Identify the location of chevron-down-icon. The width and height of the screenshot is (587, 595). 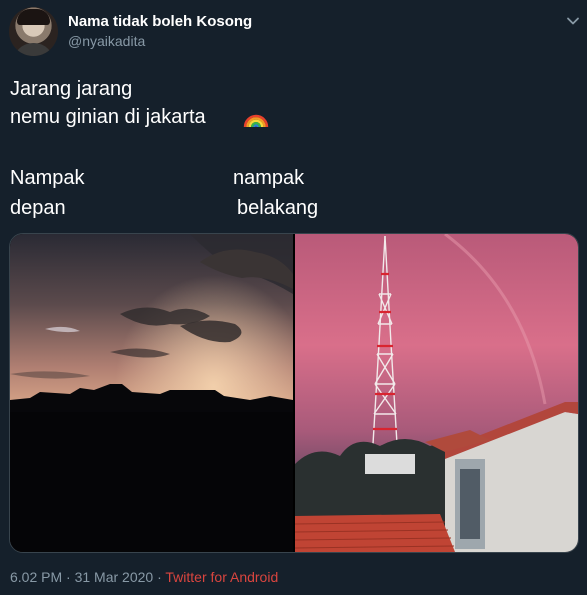
(573, 21).